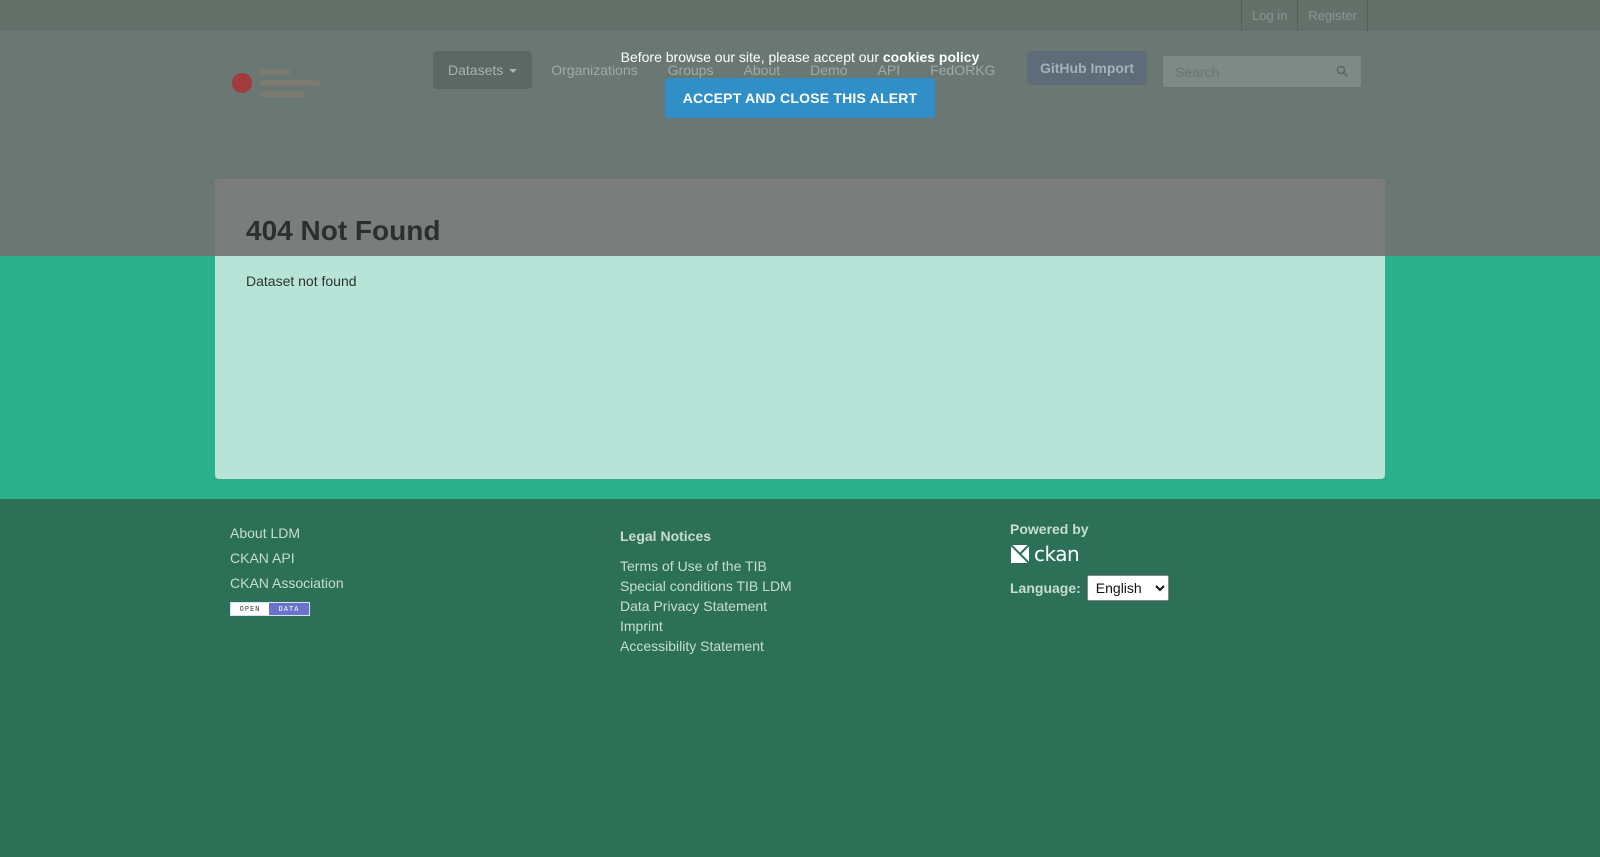  What do you see at coordinates (301, 281) in the screenshot?
I see `error-message: Dataset not found` at bounding box center [301, 281].